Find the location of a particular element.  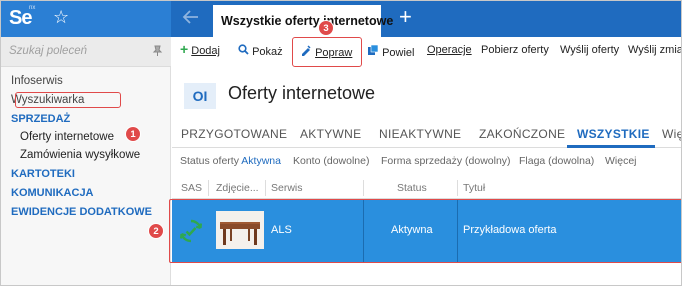

new-tab-plus-icon: + is located at coordinates (405, 17).